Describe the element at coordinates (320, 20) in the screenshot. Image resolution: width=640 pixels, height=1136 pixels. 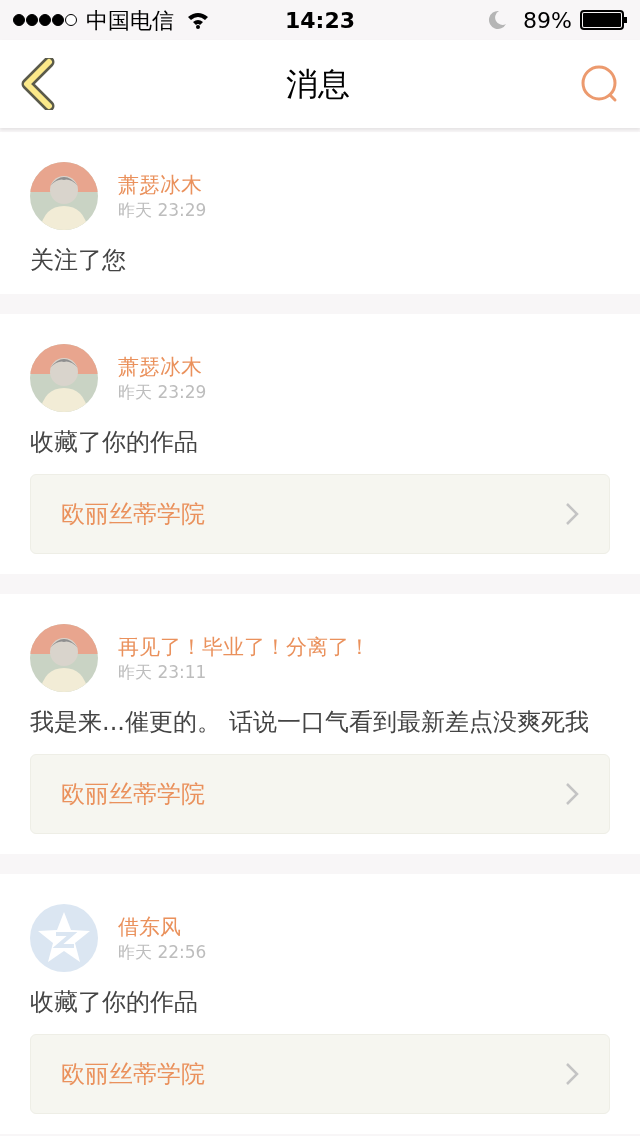
I see `clock: 14:23` at that location.